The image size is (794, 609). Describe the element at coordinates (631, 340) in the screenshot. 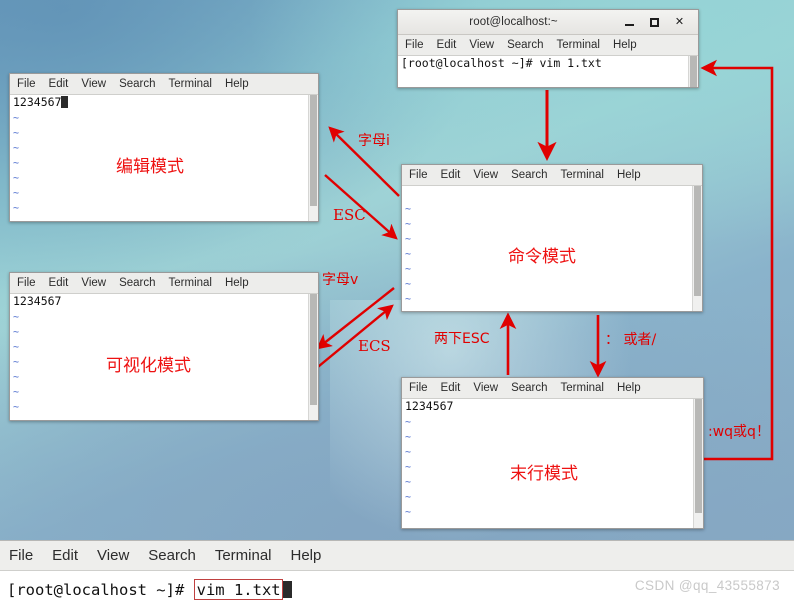

I see `annotation-colon-or-slash: ： 或者/` at that location.